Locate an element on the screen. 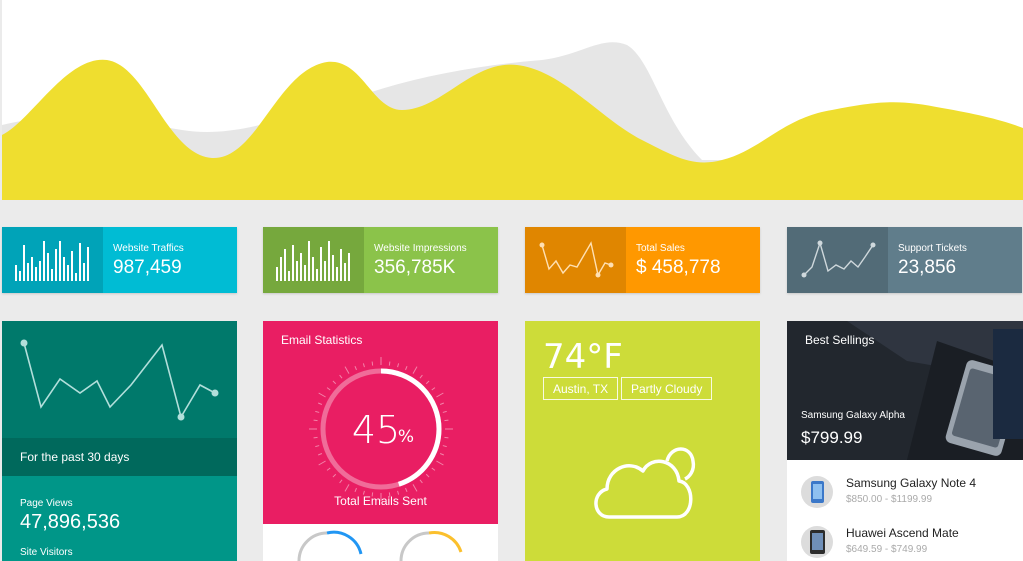 This screenshot has height=561, width=1023. email-percent-sign: % is located at coordinates (406, 437).